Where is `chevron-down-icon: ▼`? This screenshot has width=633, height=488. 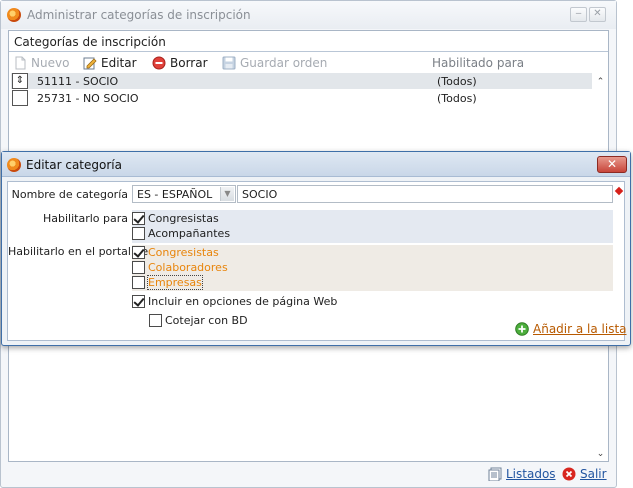 chevron-down-icon: ▼ is located at coordinates (227, 194).